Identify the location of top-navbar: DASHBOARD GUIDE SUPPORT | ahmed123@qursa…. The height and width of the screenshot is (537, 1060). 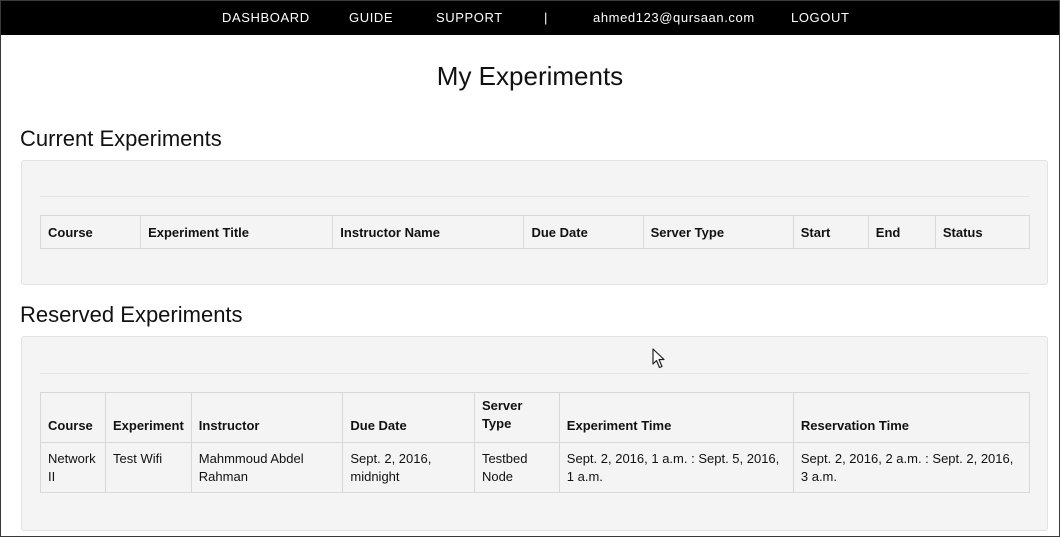
(530, 18).